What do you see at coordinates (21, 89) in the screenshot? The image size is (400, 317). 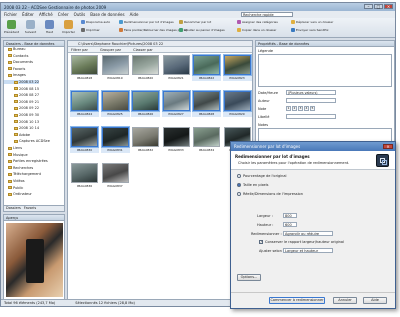 I see `folder-item: 2008 08 15` at bounding box center [21, 89].